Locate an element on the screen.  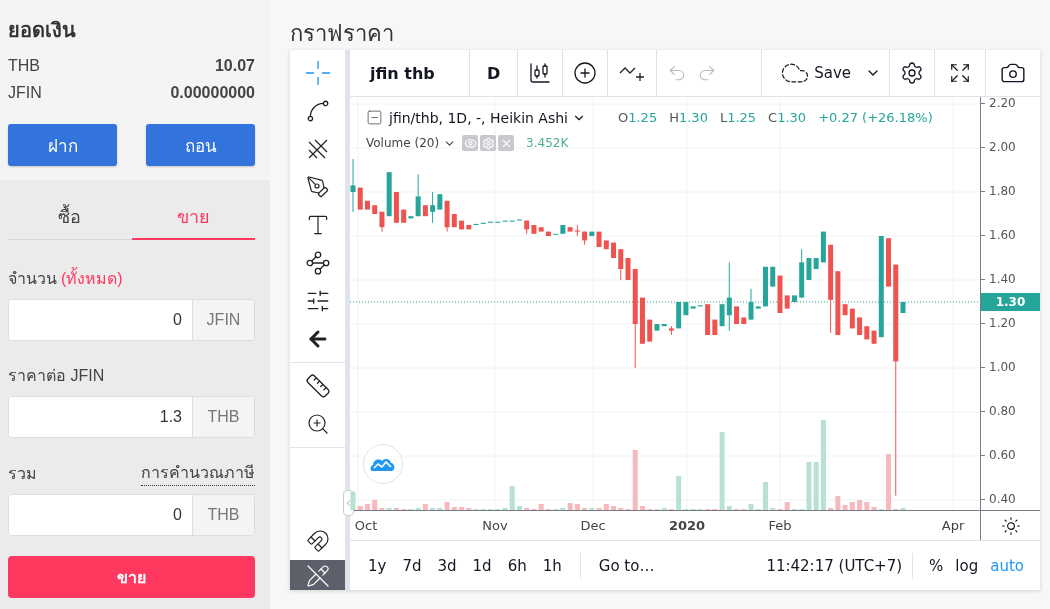
price-tick: 1.40 is located at coordinates (998, 279).